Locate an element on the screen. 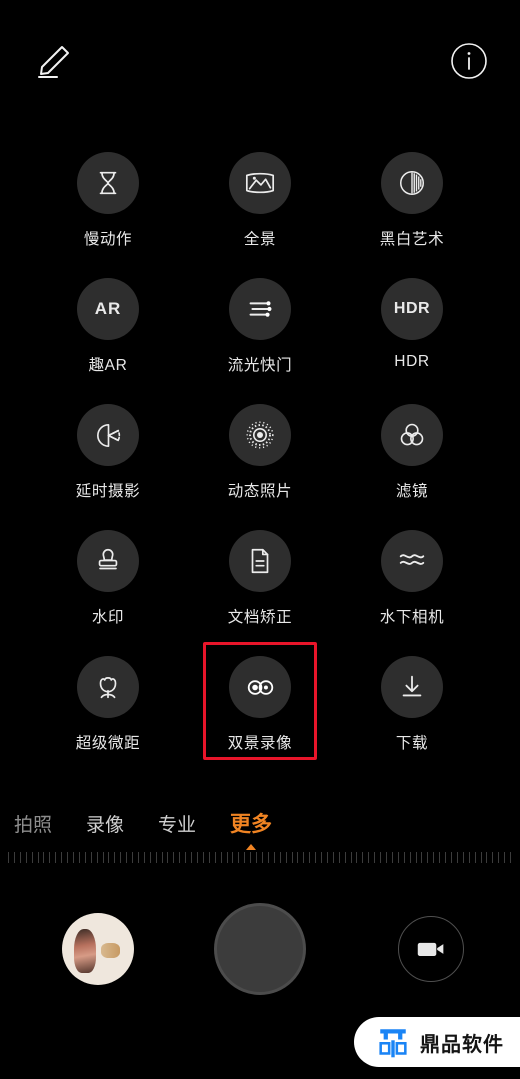 The image size is (520, 1079). mode-item-label: 黑白艺术 is located at coordinates (412, 239).